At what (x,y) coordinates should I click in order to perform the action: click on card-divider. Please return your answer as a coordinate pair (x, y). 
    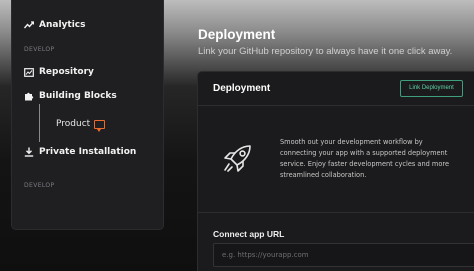
    Looking at the image, I should click on (336, 212).